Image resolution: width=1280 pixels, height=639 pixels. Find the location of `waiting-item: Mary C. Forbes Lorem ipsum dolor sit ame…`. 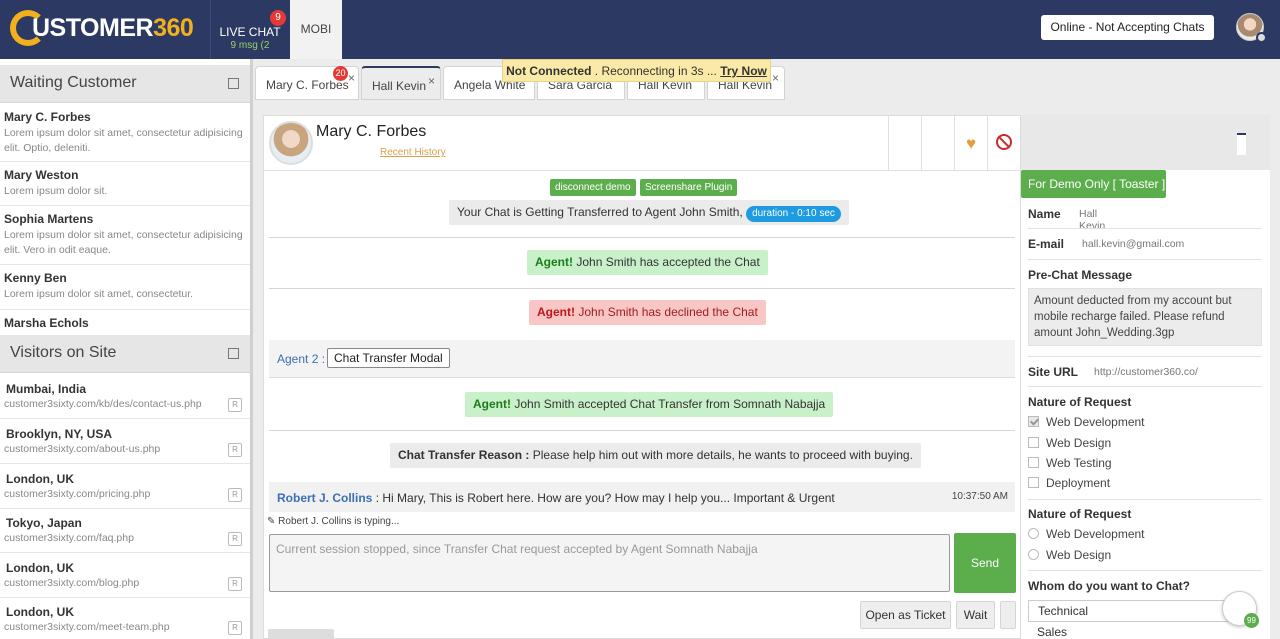

waiting-item: Mary C. Forbes Lorem ipsum dolor sit ame… is located at coordinates (125, 133).